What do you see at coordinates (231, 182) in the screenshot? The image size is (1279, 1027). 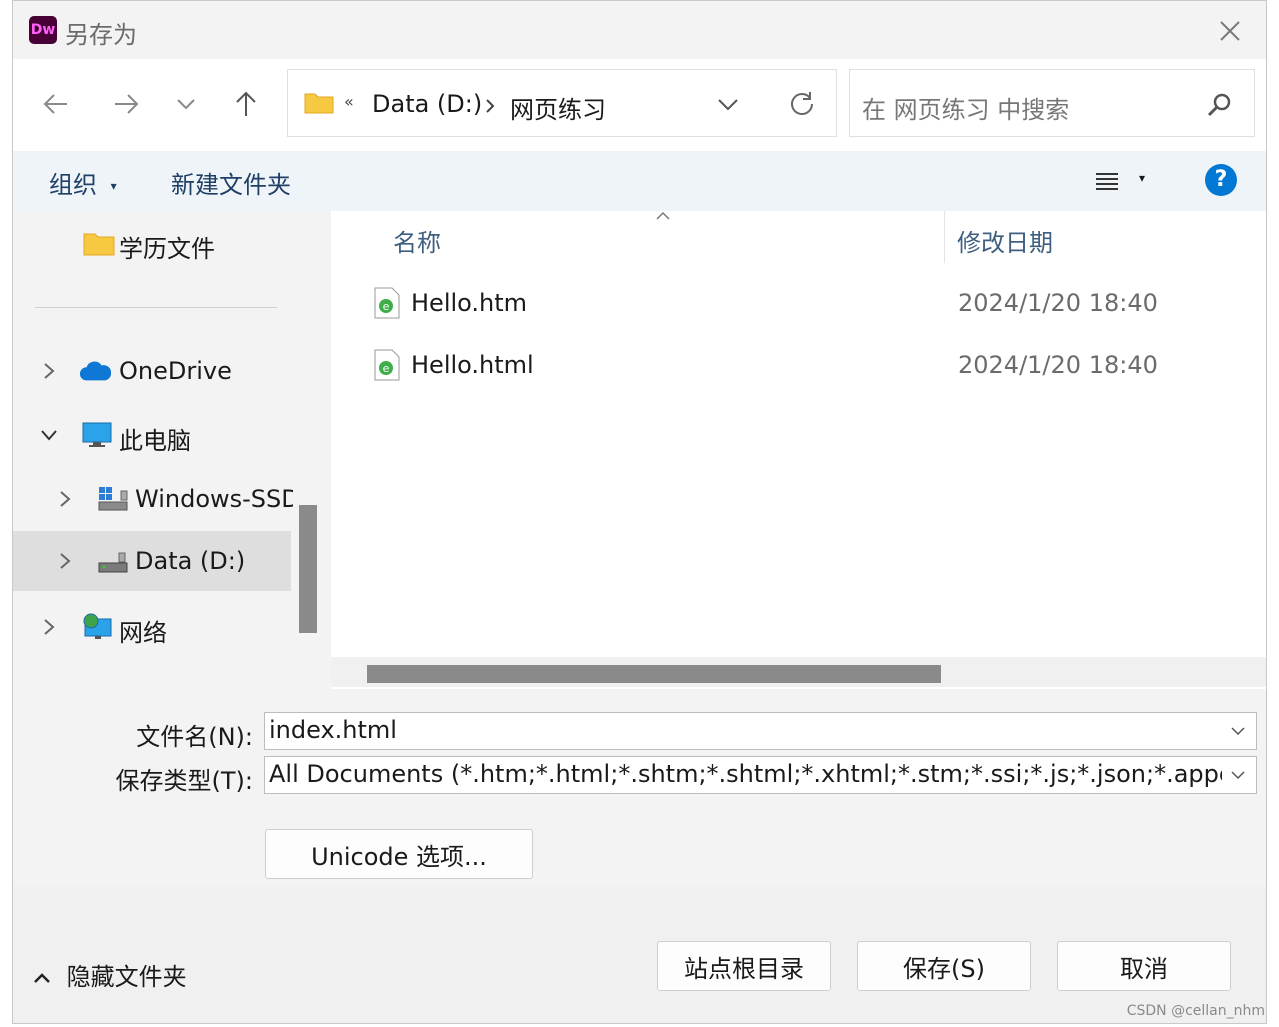 I see `new-folder-button: 新建文件夹` at bounding box center [231, 182].